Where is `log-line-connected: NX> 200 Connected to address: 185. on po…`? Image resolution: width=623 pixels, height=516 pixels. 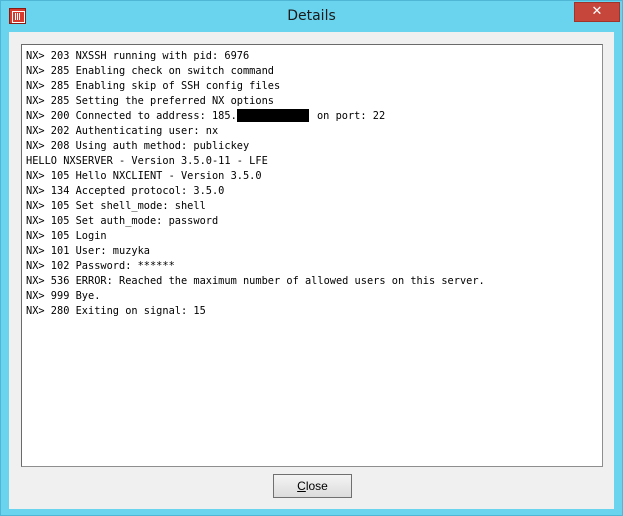 log-line-connected: NX> 200 Connected to address: 185. on po… is located at coordinates (314, 116).